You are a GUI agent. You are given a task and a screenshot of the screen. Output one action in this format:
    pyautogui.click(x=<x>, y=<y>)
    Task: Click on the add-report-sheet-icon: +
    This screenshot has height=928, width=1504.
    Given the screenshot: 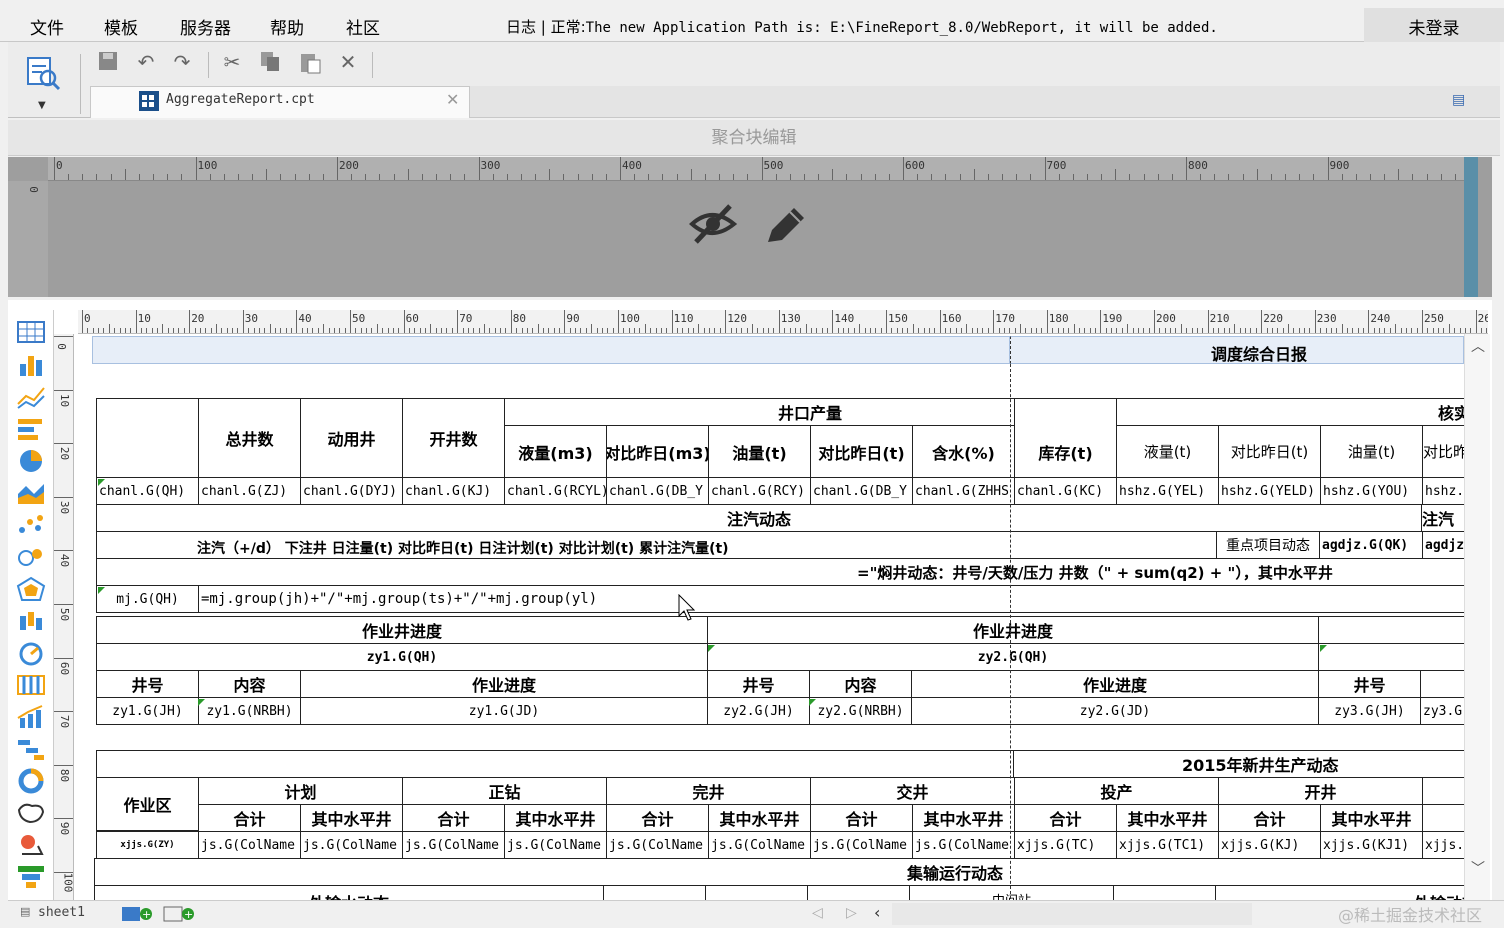 What is the action you would take?
    pyautogui.click(x=137, y=914)
    